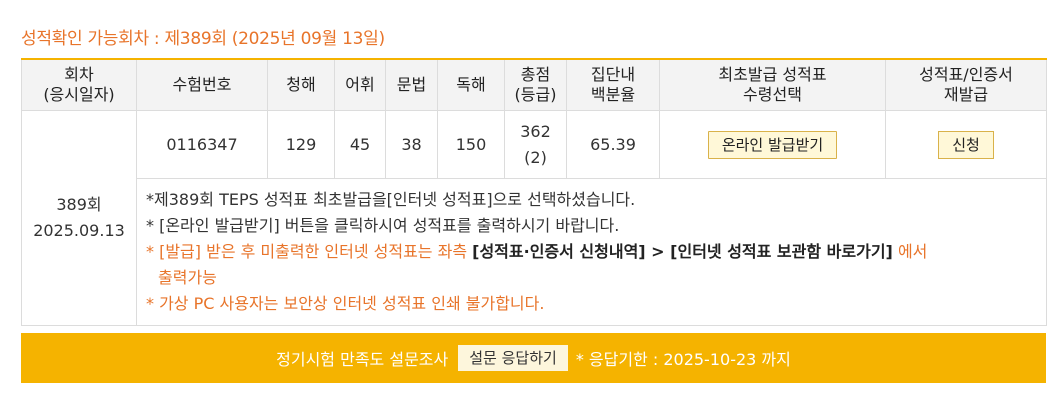 The width and height of the screenshot is (1061, 408). What do you see at coordinates (471, 84) in the screenshot?
I see `header-reading: 독해` at bounding box center [471, 84].